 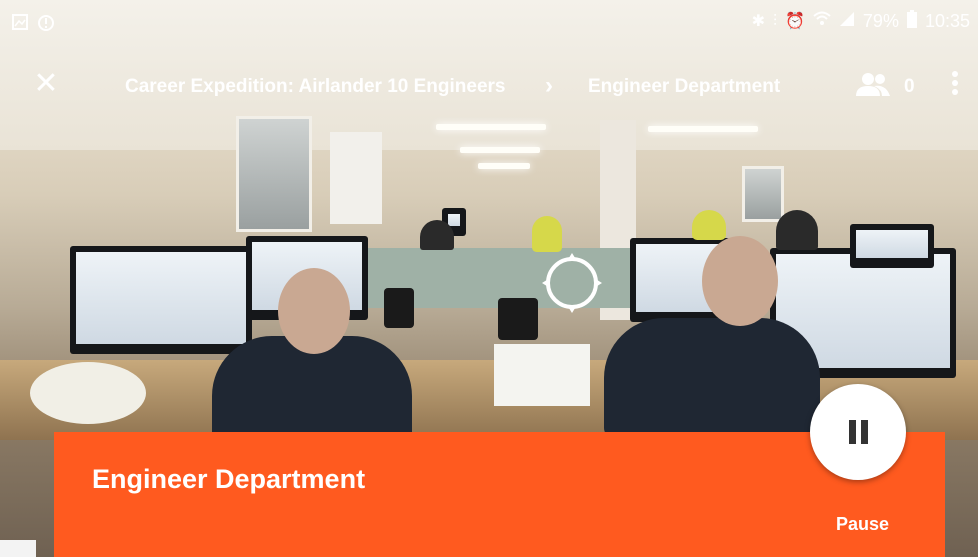 I want to click on close-button: ✕, so click(x=46, y=84).